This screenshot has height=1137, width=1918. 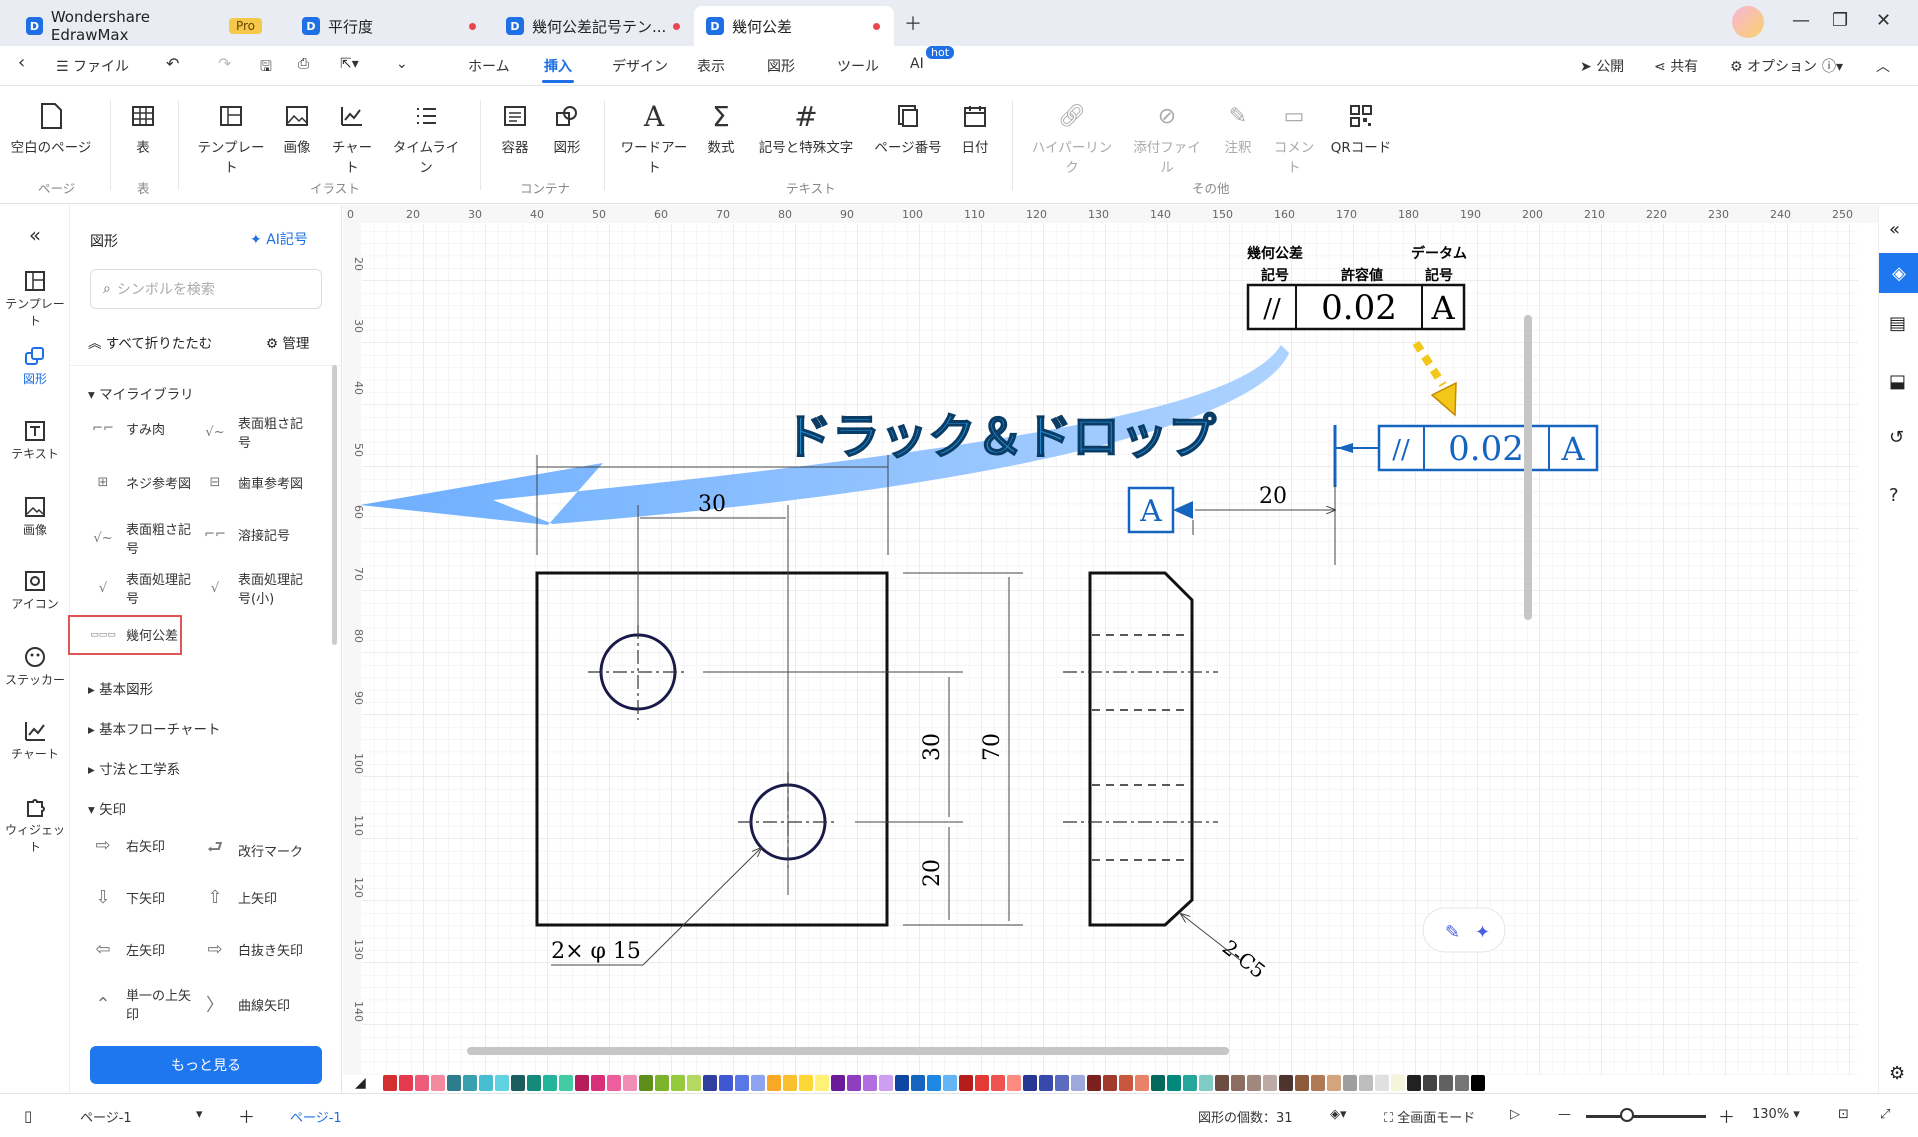 What do you see at coordinates (316, 1116) in the screenshot?
I see `page-tab: ページ-1` at bounding box center [316, 1116].